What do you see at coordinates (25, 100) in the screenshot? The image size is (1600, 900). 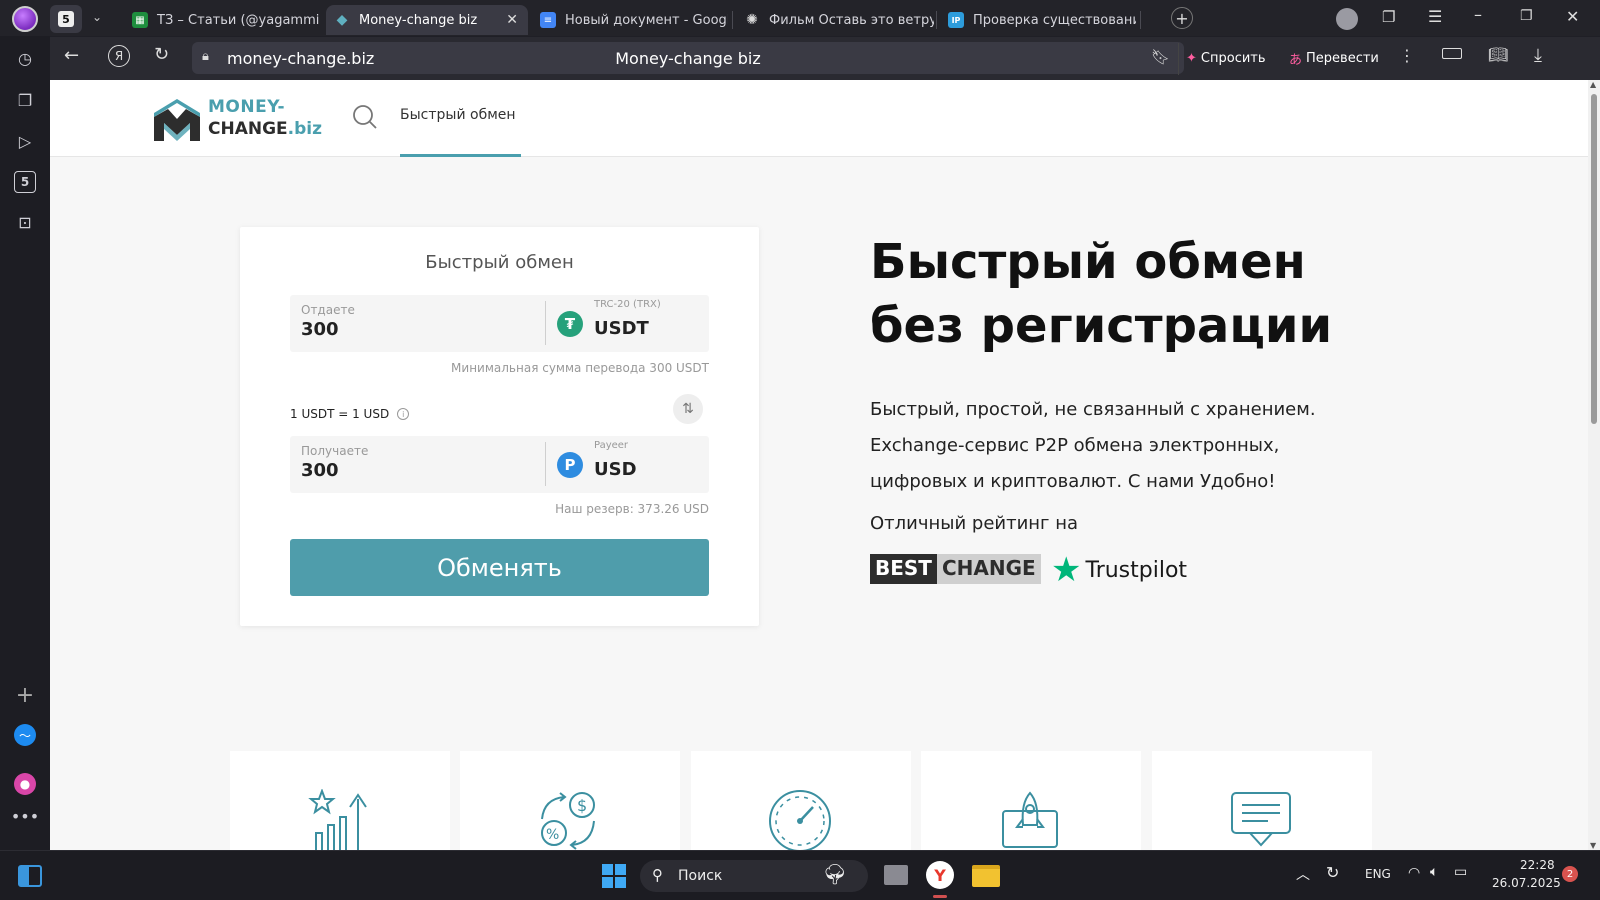 I see `tabs-collection-icon: ❐` at bounding box center [25, 100].